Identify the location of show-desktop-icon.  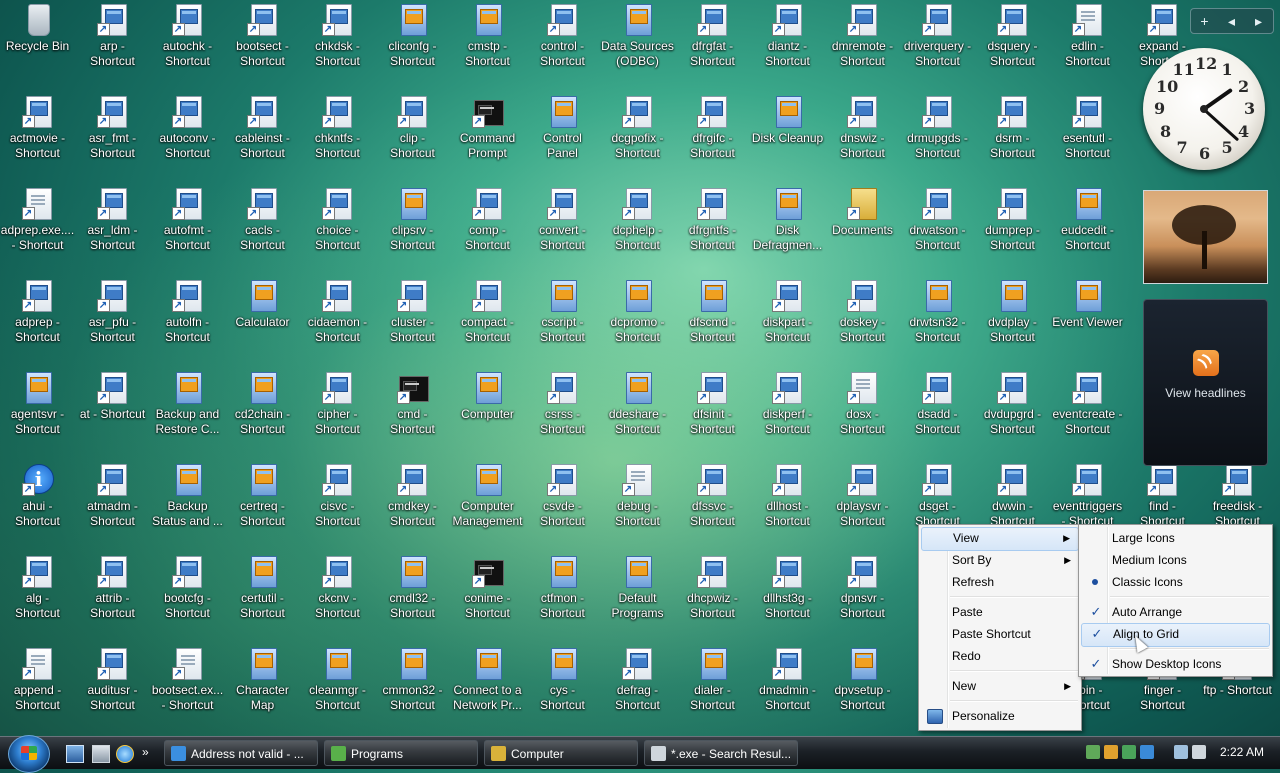
(75, 754).